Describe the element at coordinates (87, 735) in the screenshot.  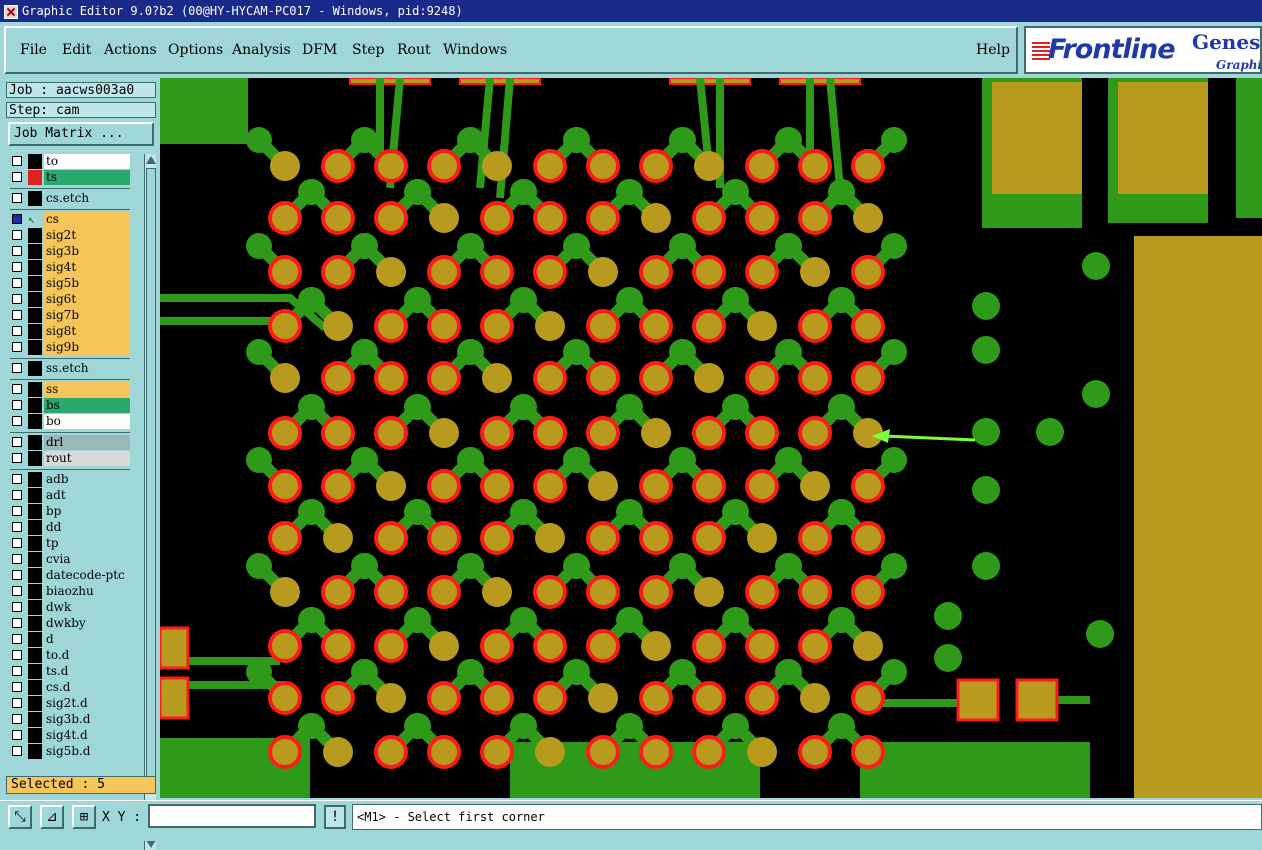
I see `layer-name: sig4t.d` at that location.